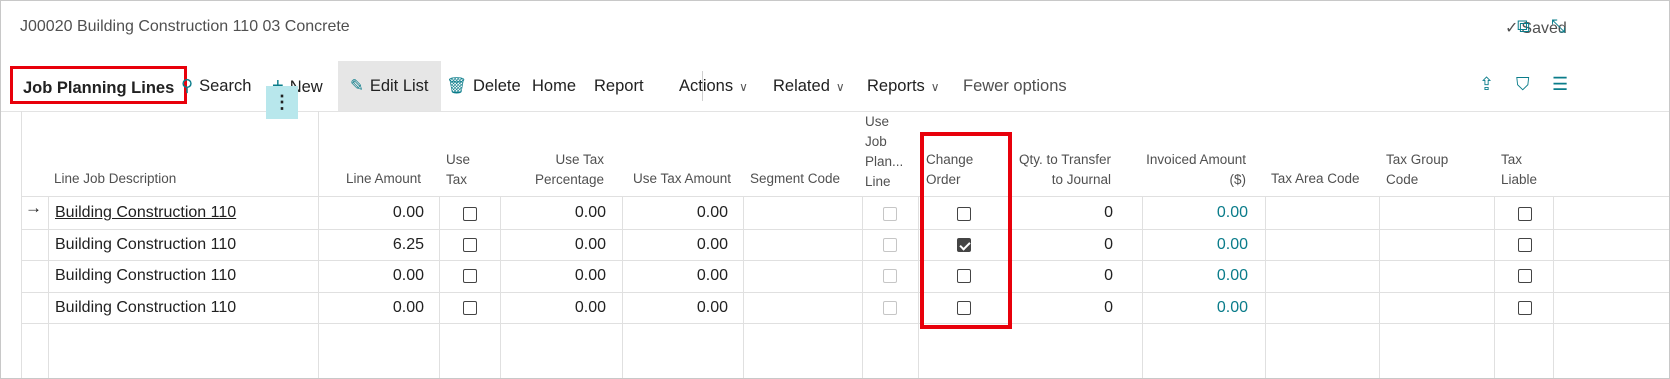 This screenshot has width=1670, height=379. Describe the element at coordinates (1523, 26) in the screenshot. I see `open-new-window-icon: ⧉` at that location.